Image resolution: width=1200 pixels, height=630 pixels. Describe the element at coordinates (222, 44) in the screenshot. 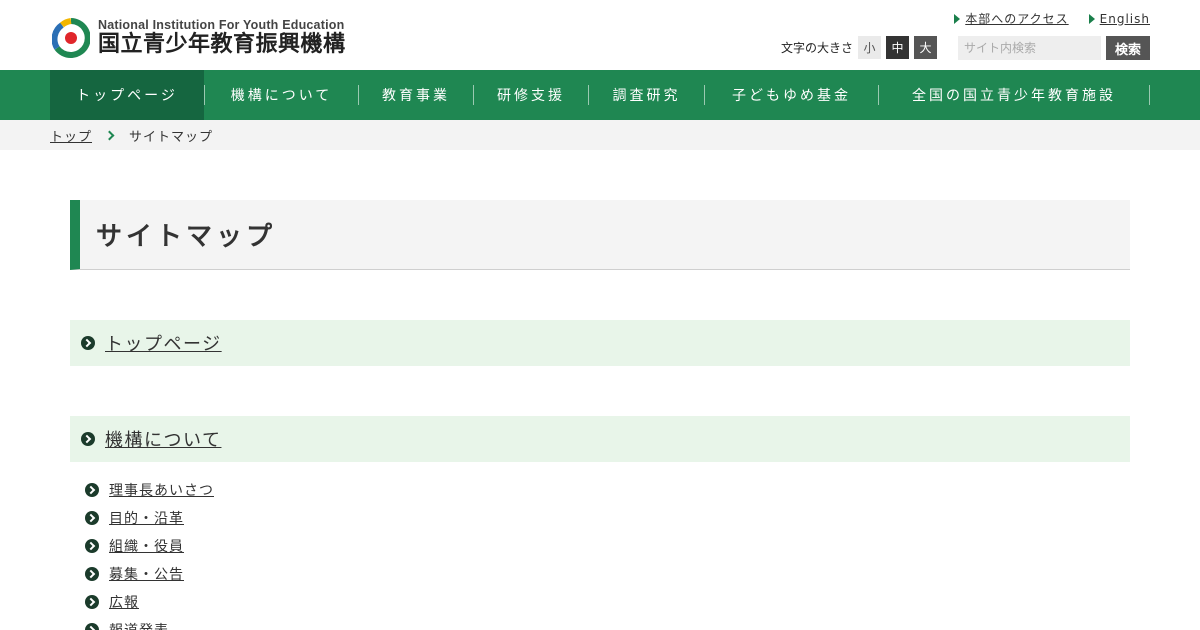

I see `logo-japanese-text: 国立青少年教育振興機構` at that location.